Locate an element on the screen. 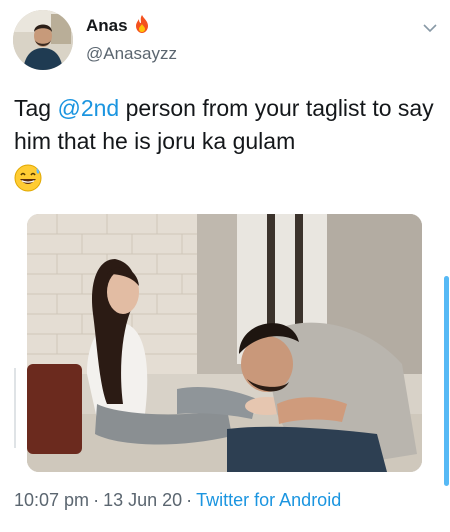 Image resolution: width=450 pixels, height=532 pixels. grinning-sweat-emoji-icon is located at coordinates (28, 178).